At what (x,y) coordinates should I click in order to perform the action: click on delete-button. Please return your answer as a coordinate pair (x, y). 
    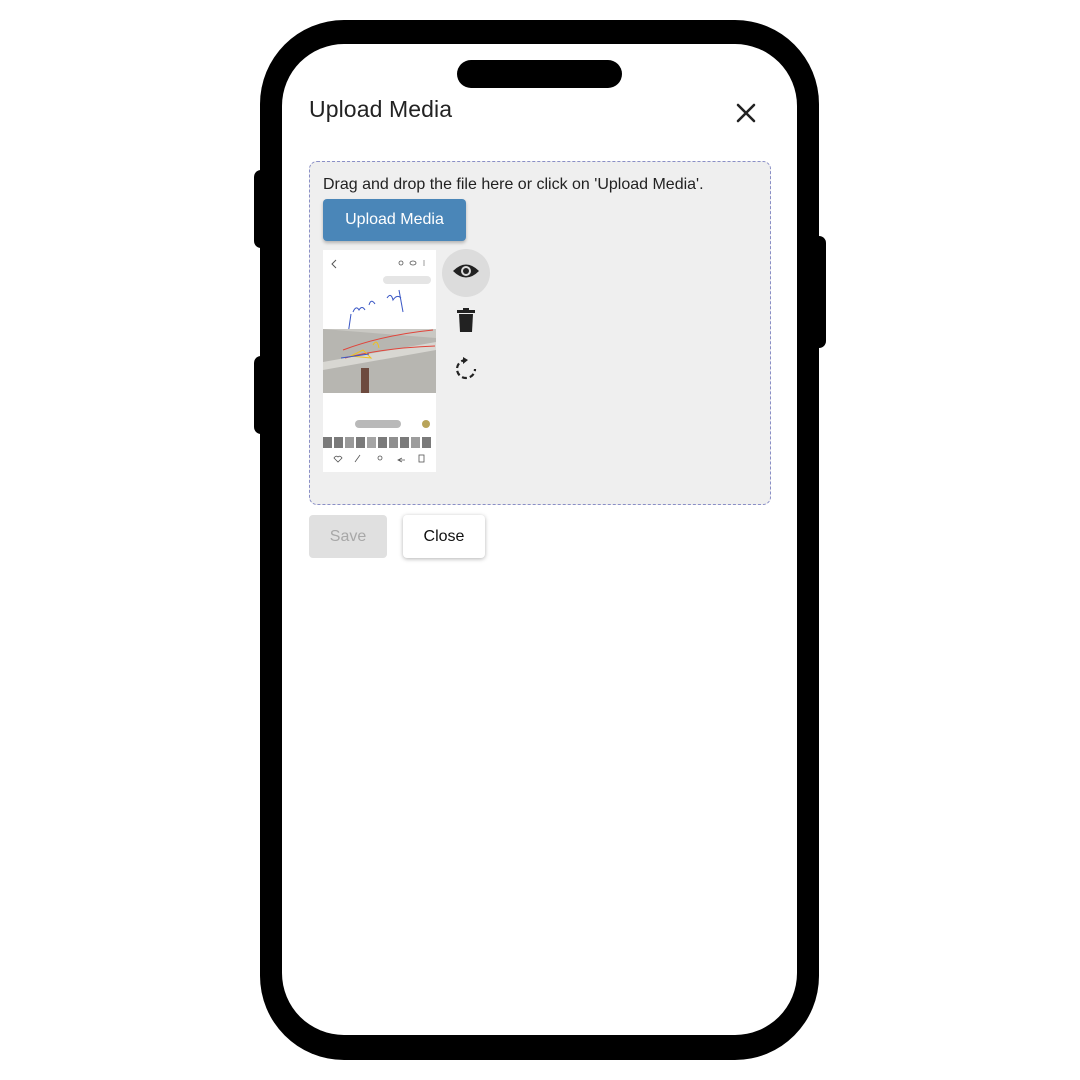
    Looking at the image, I should click on (466, 322).